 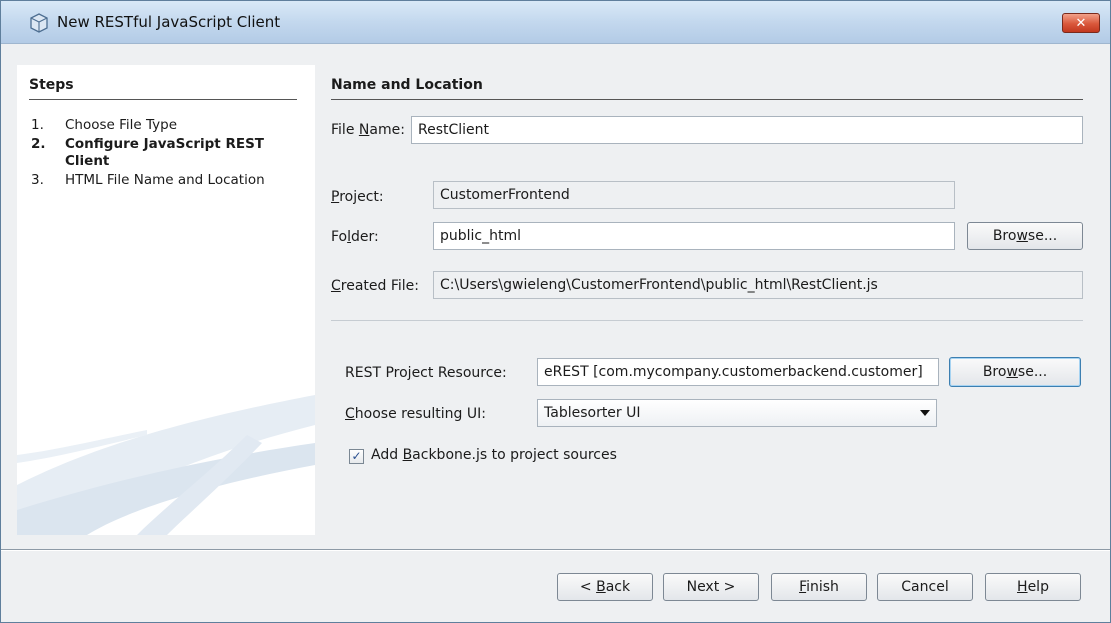 What do you see at coordinates (37, 180) in the screenshot?
I see `step-number: 3.` at bounding box center [37, 180].